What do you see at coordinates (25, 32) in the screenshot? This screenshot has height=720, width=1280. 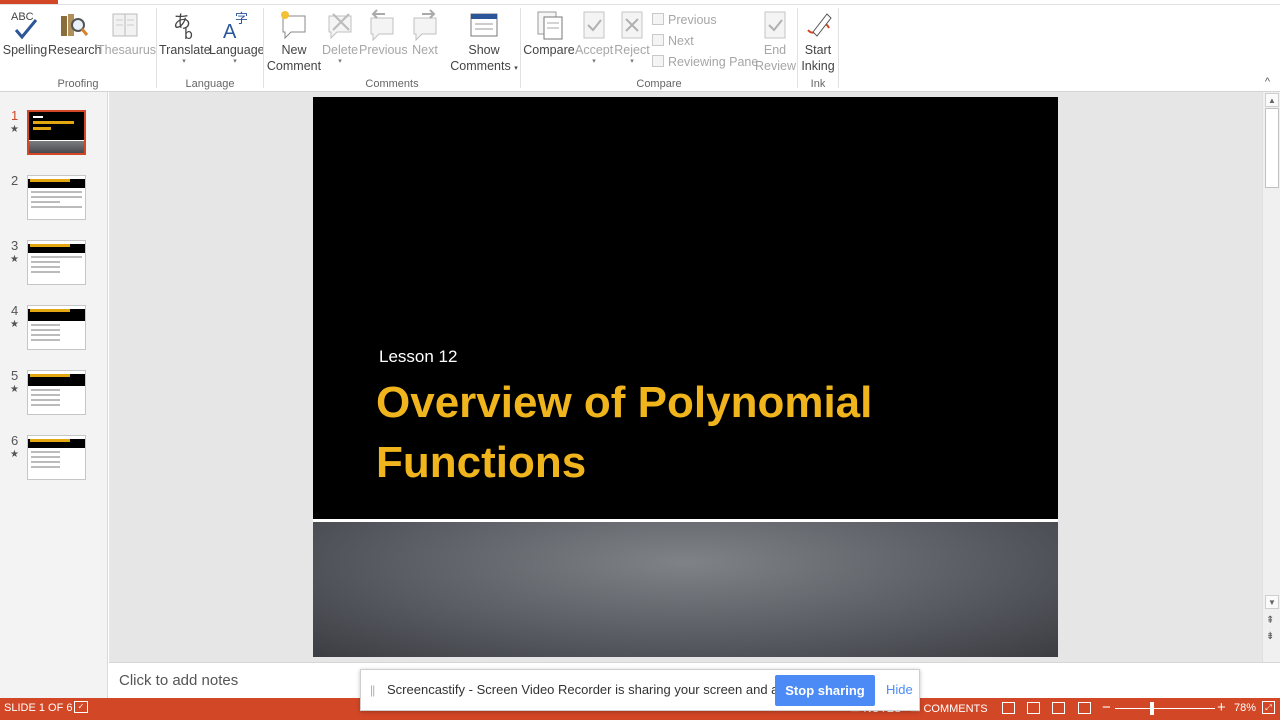 I see `spelling-button: ABC Spelling` at bounding box center [25, 32].